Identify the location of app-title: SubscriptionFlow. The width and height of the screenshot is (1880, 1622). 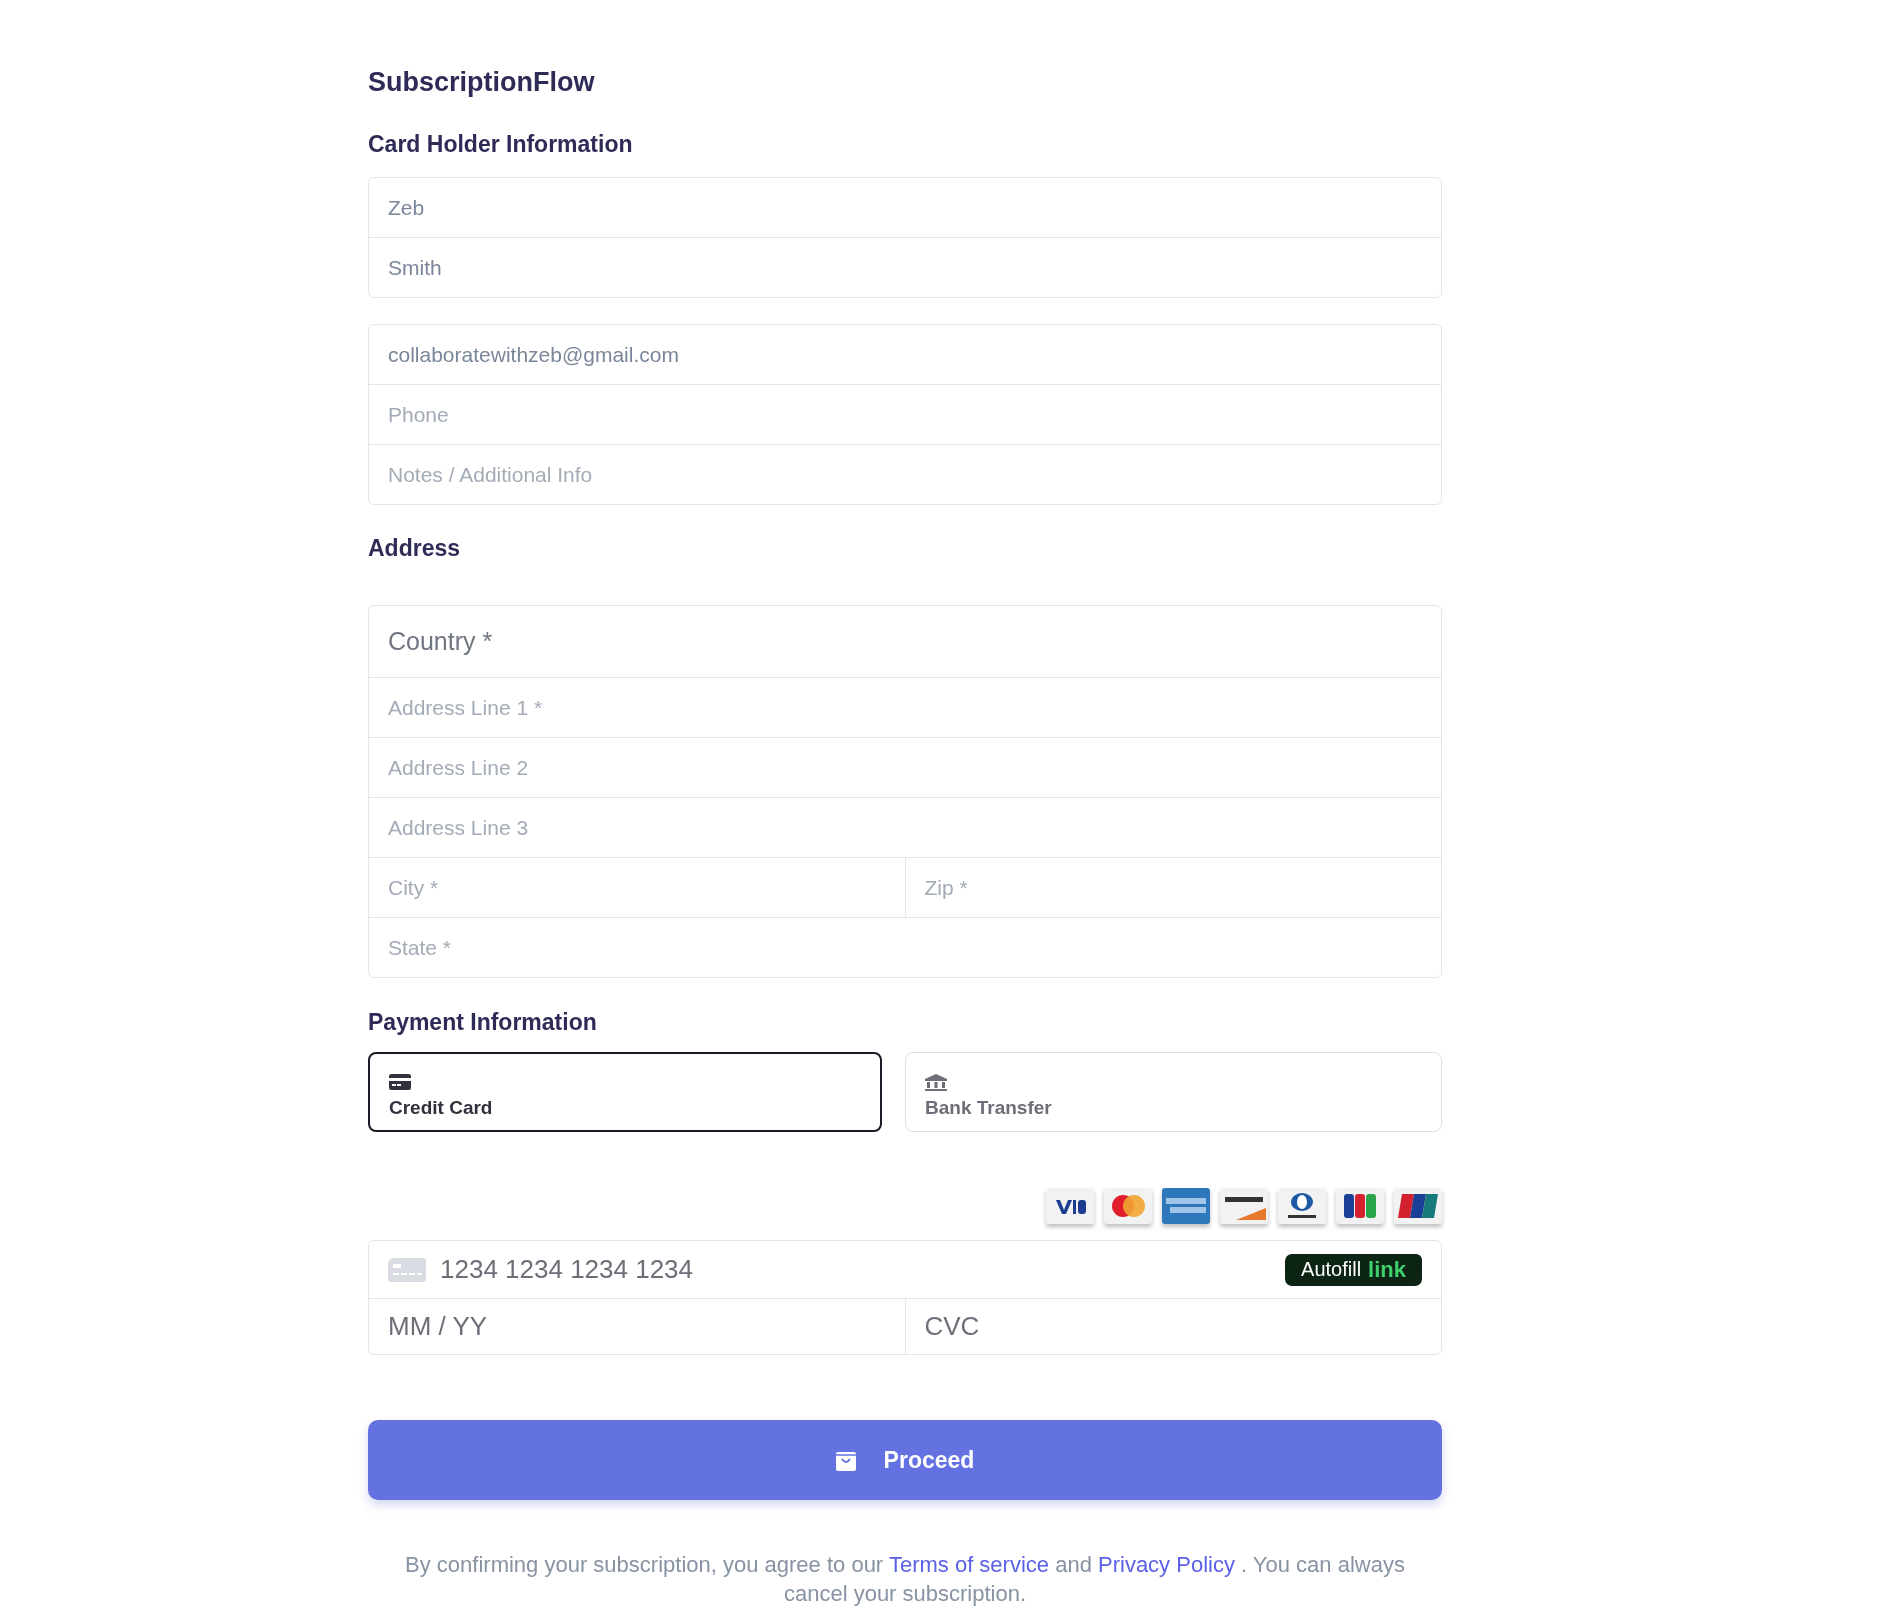
(482, 82).